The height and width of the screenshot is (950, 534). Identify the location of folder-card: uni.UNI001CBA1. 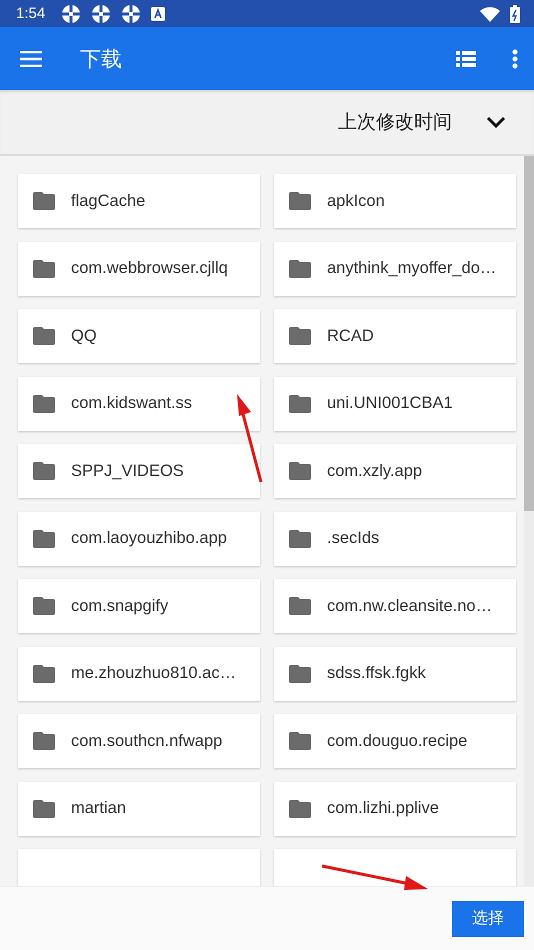
(395, 403).